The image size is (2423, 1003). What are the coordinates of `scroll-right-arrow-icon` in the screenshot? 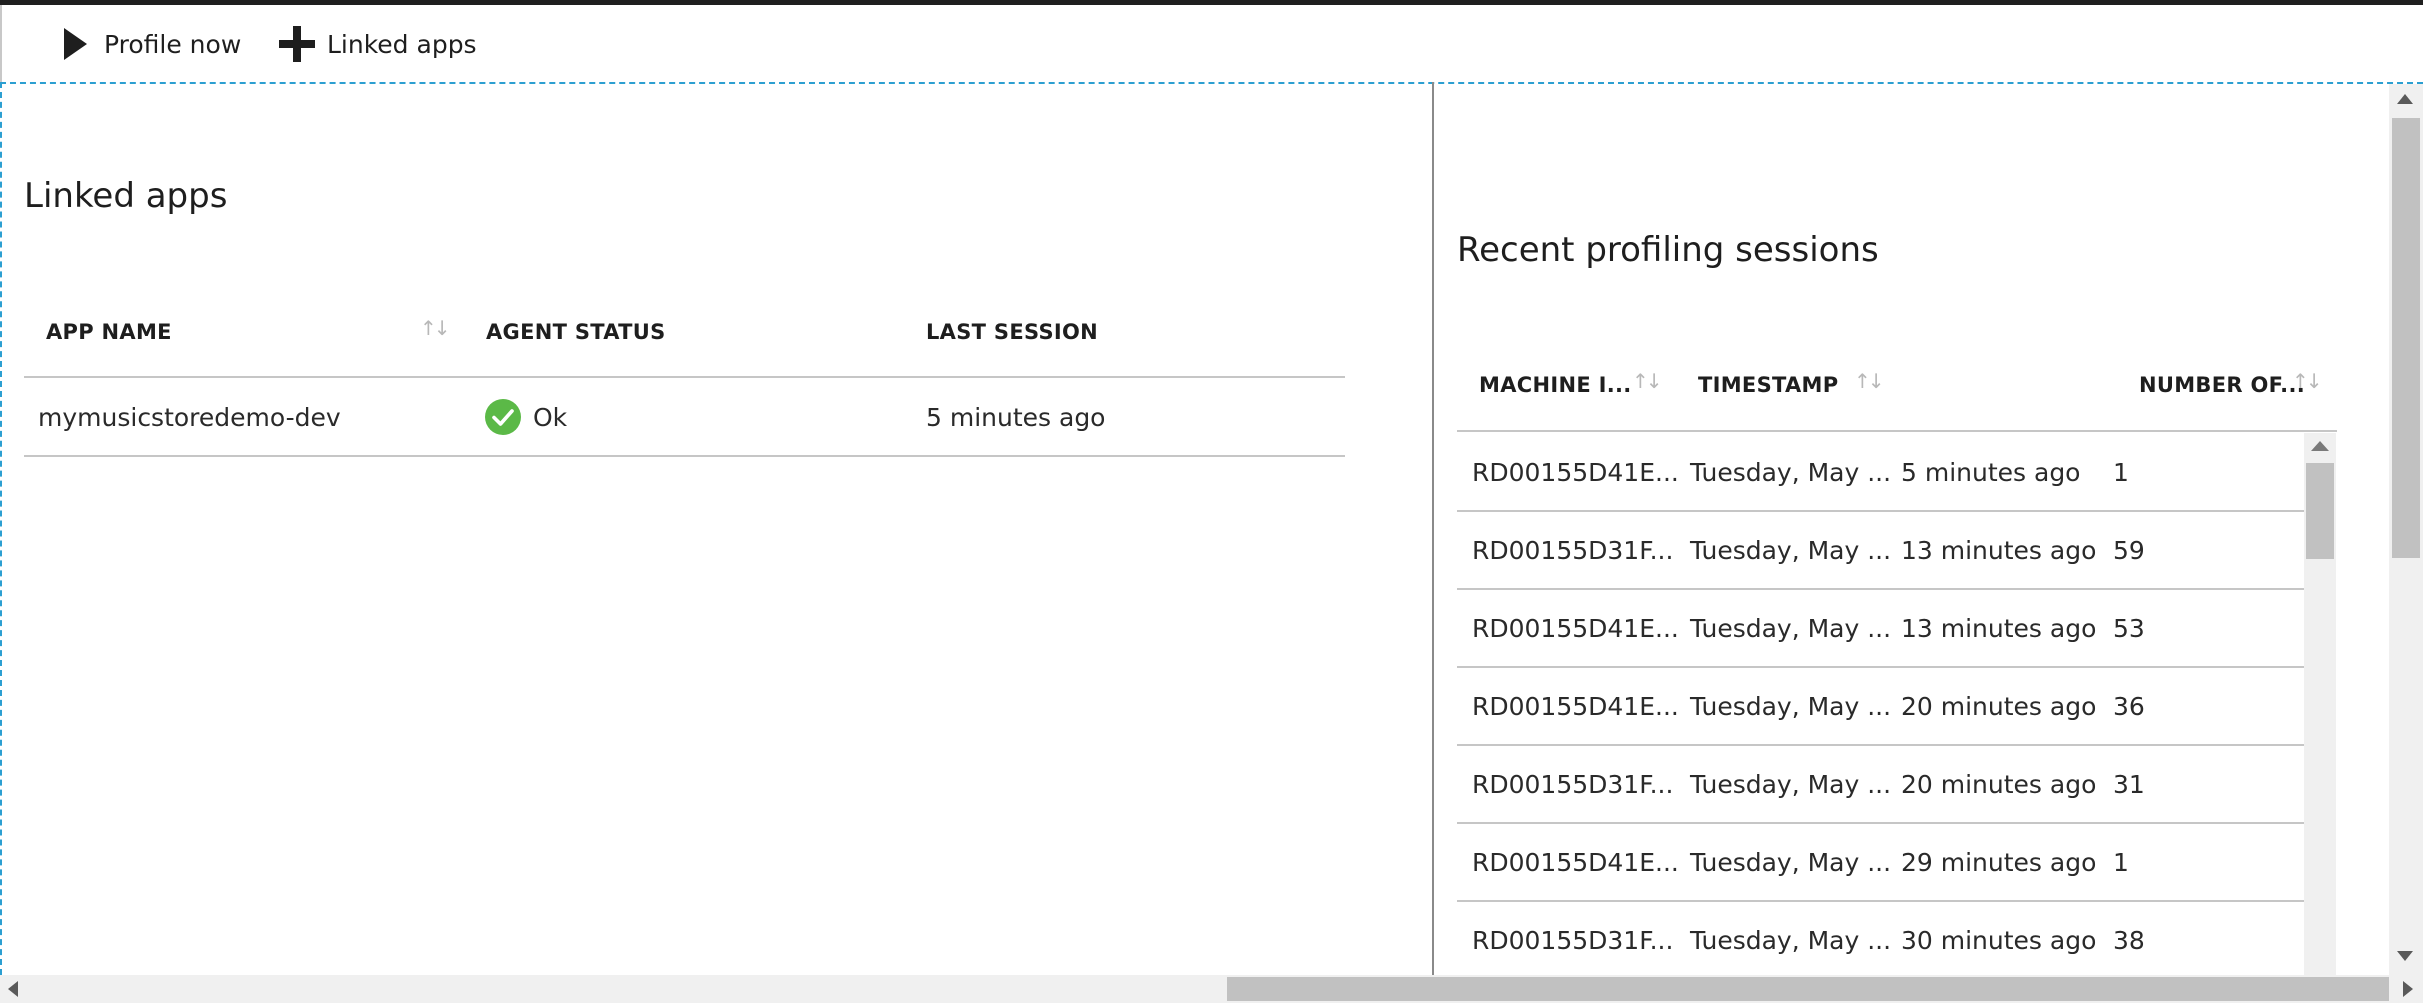 It's located at (2408, 989).